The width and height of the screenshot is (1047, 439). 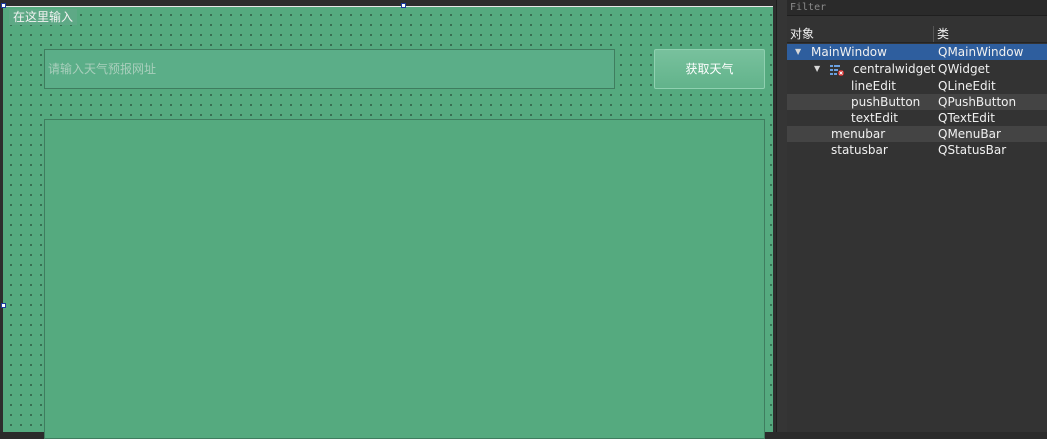 What do you see at coordinates (917, 118) in the screenshot?
I see `tree-row-textedit: textEdit QTextEdit` at bounding box center [917, 118].